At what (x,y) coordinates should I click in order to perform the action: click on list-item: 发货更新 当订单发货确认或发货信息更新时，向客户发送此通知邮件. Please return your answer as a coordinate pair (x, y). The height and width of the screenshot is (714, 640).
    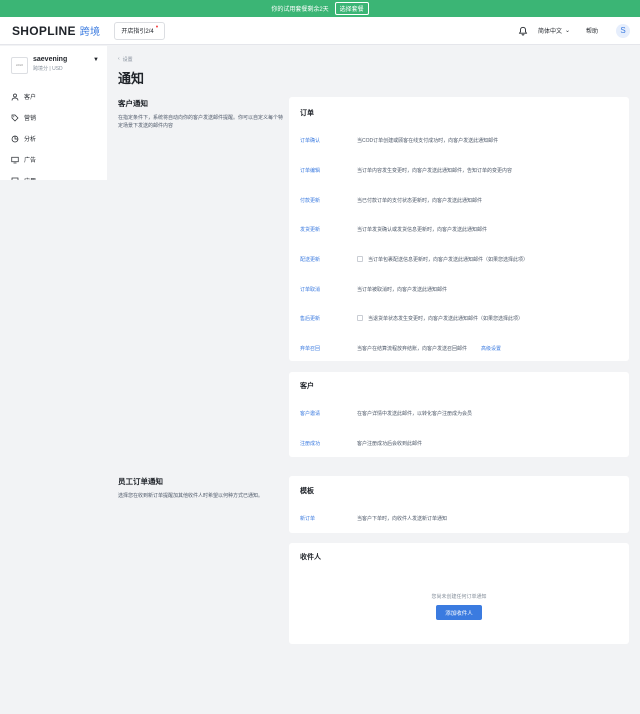
    Looking at the image, I should click on (459, 229).